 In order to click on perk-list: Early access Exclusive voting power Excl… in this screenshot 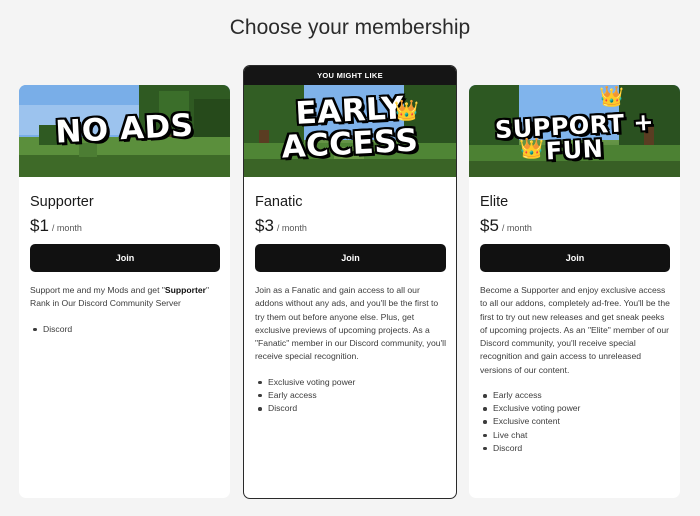, I will do `click(575, 422)`.